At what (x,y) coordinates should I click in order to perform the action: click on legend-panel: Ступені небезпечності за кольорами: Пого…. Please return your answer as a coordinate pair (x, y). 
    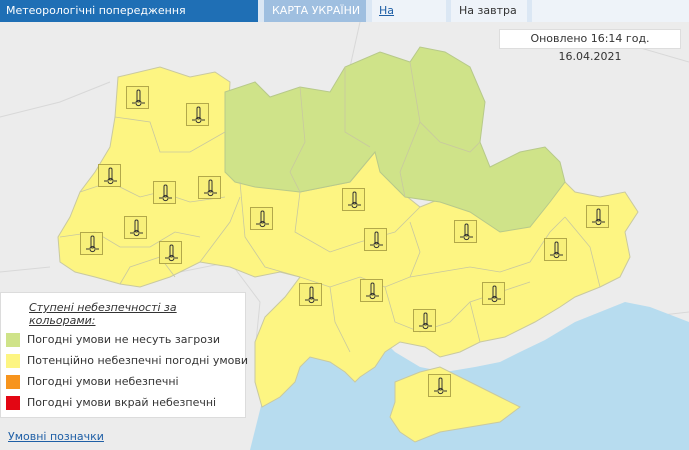
    Looking at the image, I should click on (124, 355).